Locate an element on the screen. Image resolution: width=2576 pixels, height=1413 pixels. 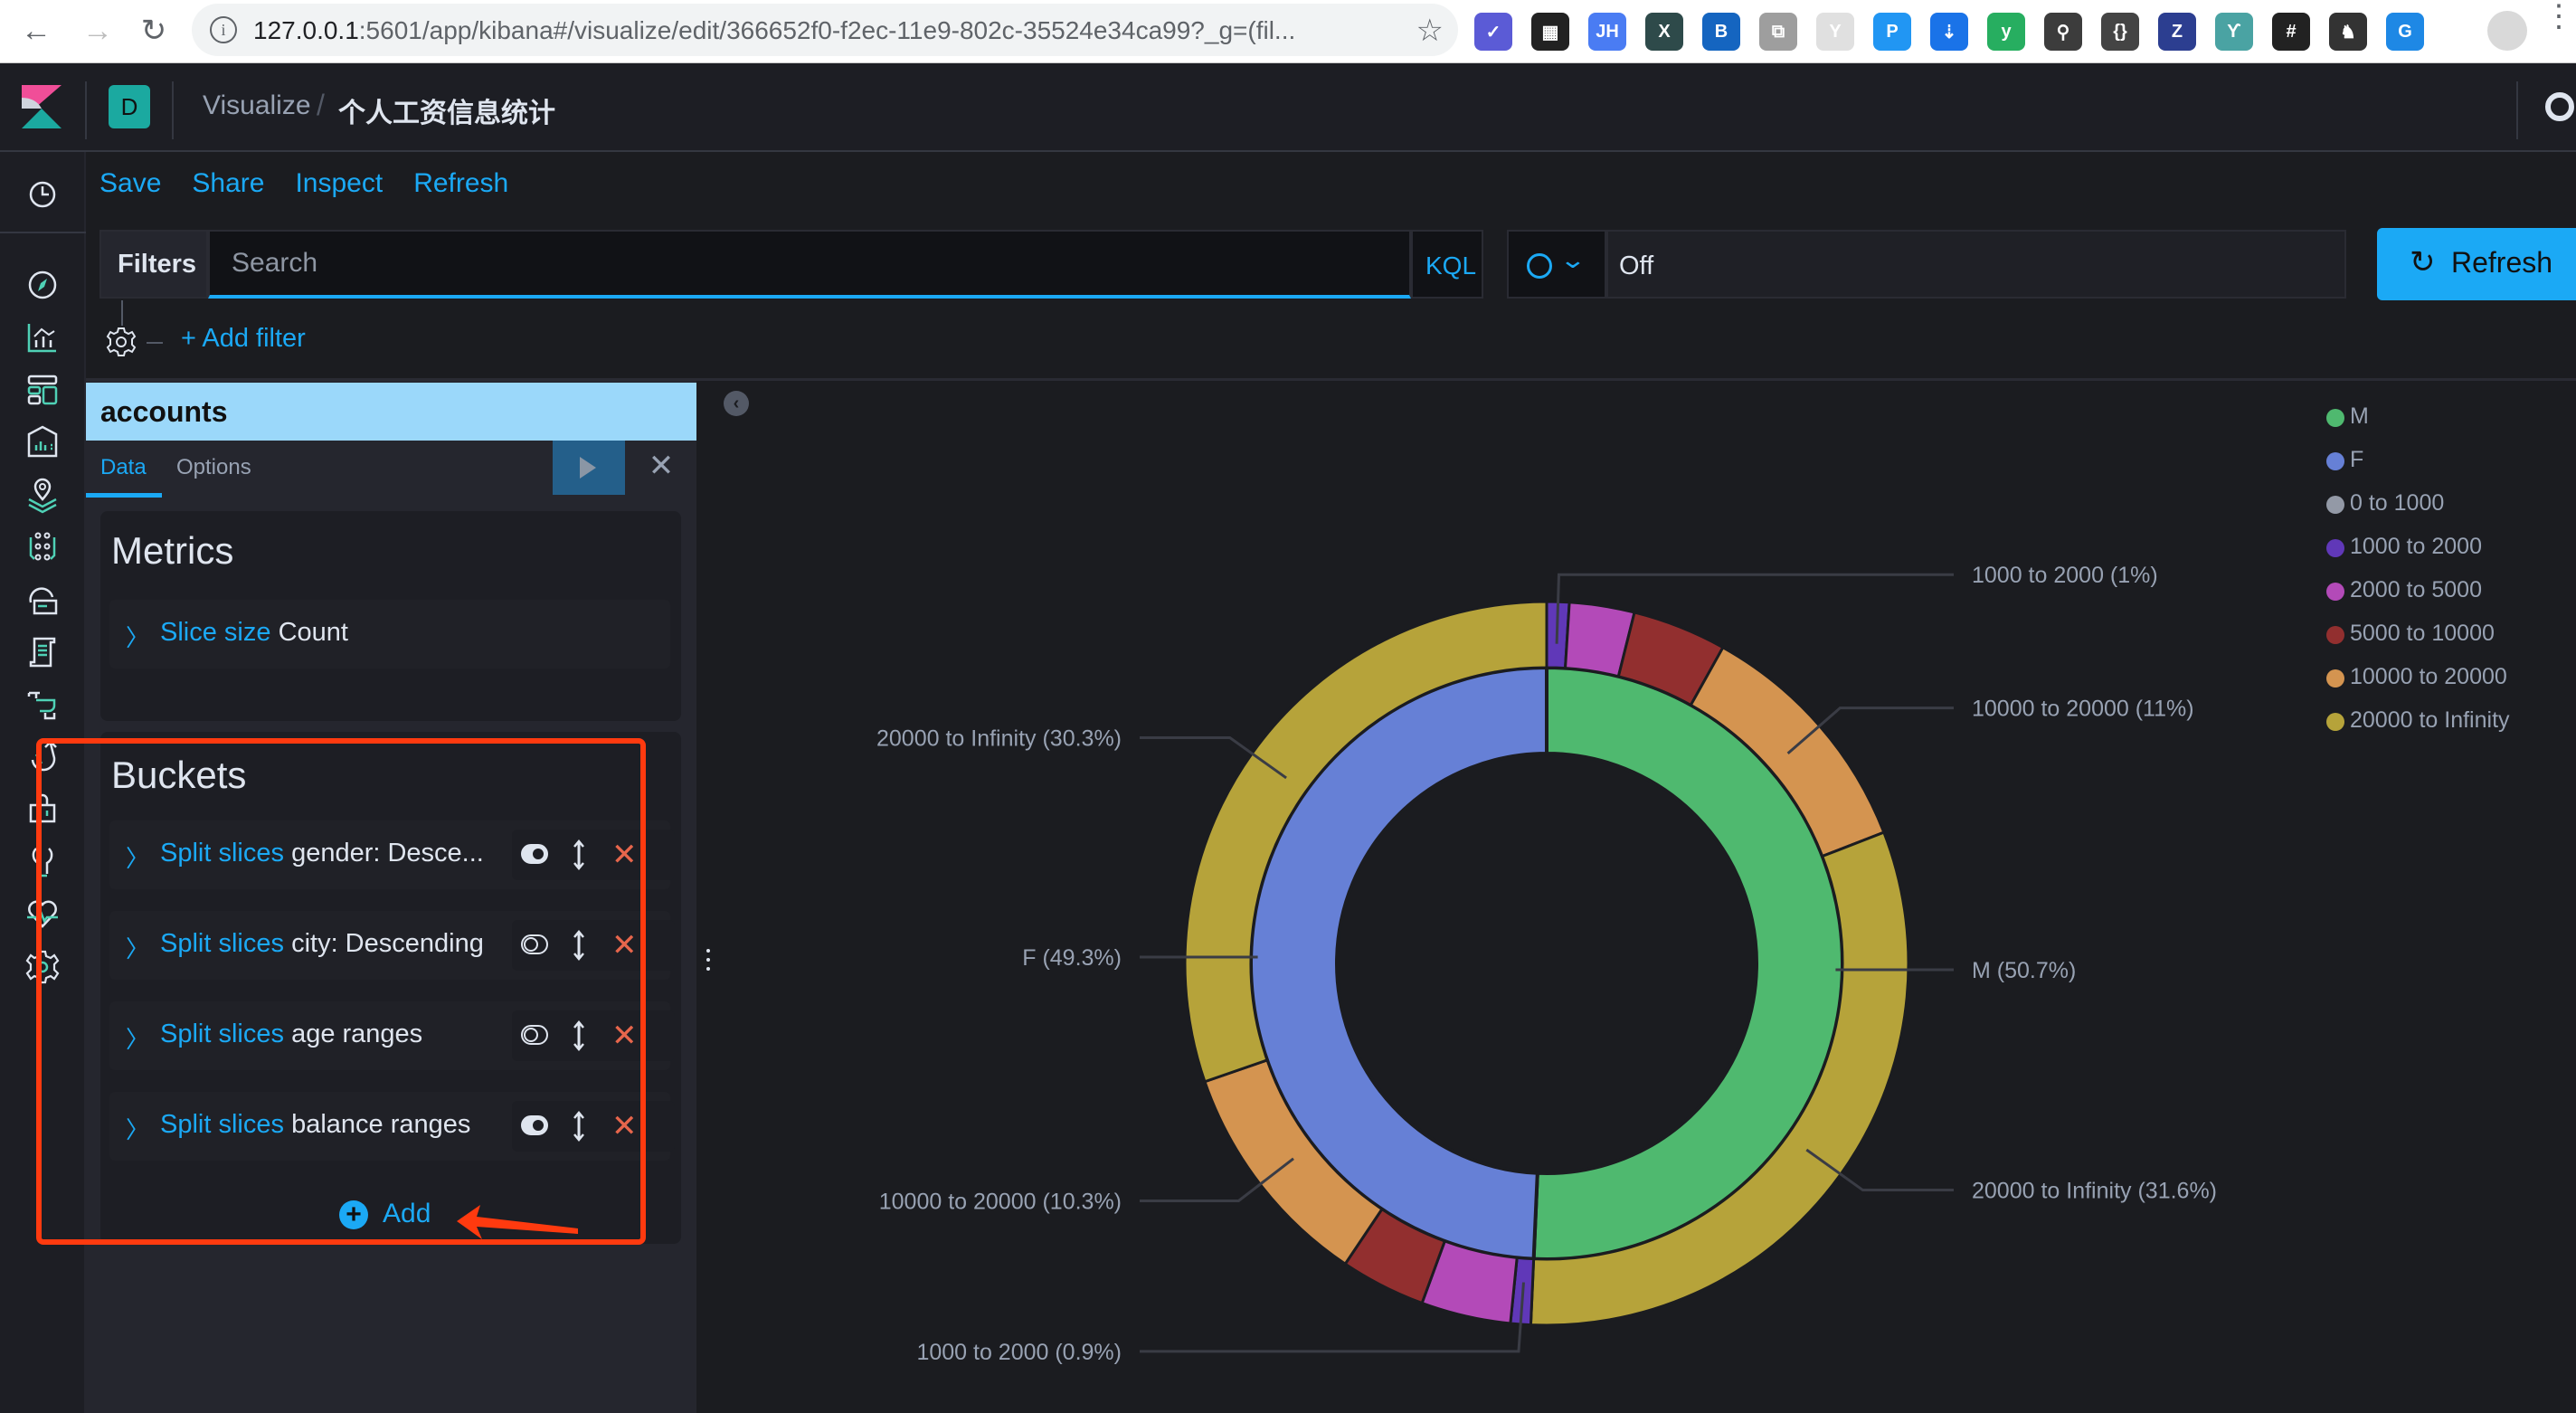
legend-label: 1000 to 2000 is located at coordinates (2416, 546).